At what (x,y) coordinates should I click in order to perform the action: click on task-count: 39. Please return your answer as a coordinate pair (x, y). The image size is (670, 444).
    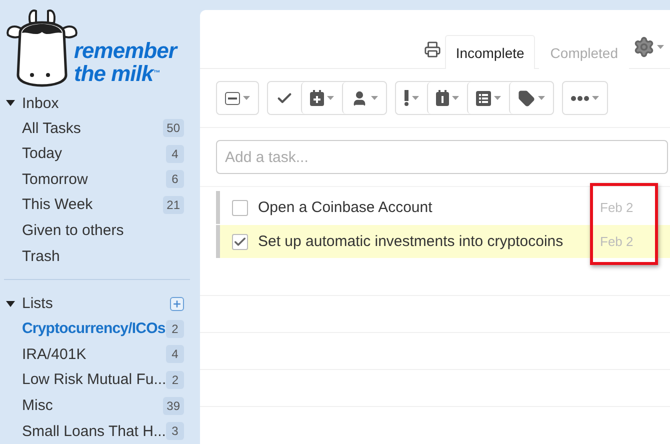
    Looking at the image, I should click on (173, 405).